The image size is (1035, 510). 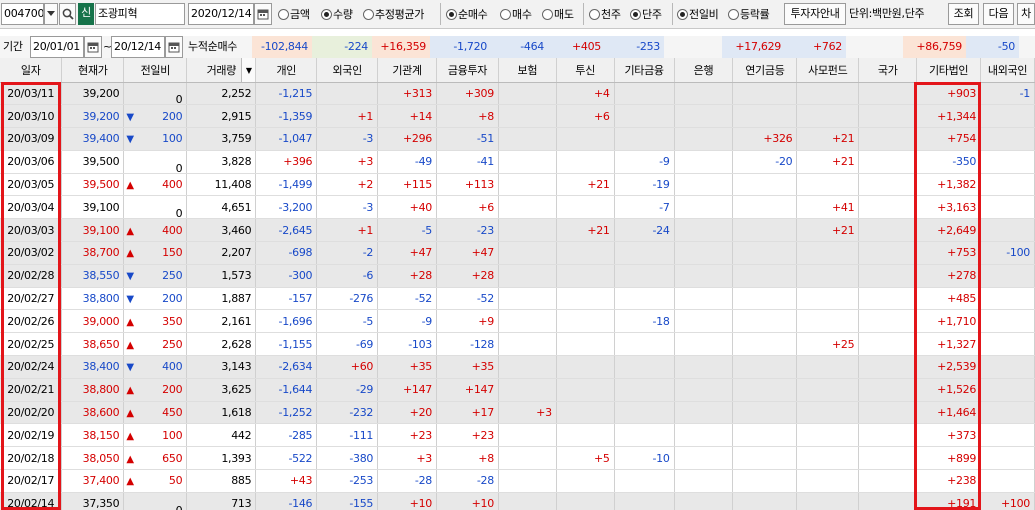 I want to click on investor-value-cell: -1,644, so click(x=286, y=390).